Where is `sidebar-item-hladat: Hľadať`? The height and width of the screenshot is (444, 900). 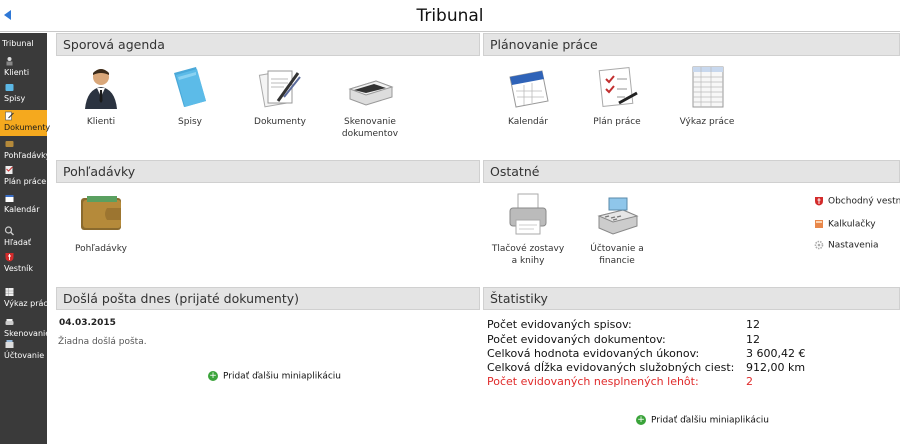 sidebar-item-hladat: Hľadať is located at coordinates (23, 238).